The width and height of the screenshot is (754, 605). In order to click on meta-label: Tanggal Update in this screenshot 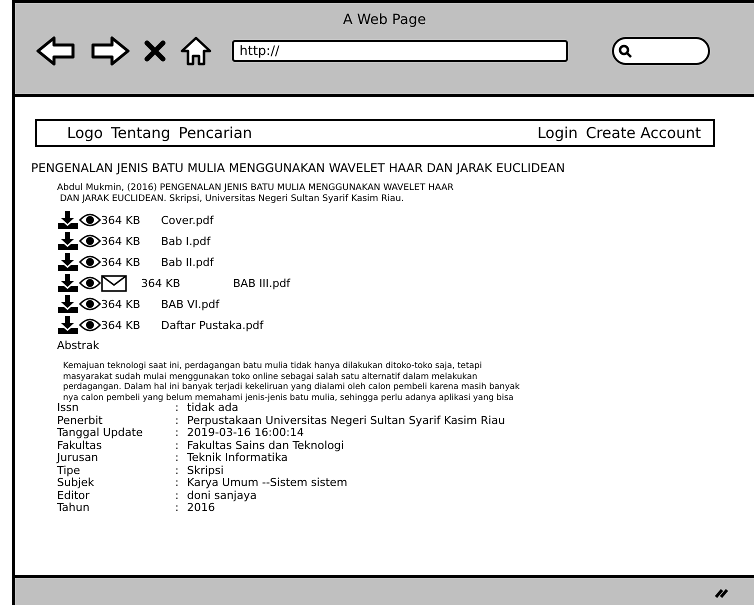, I will do `click(100, 433)`.